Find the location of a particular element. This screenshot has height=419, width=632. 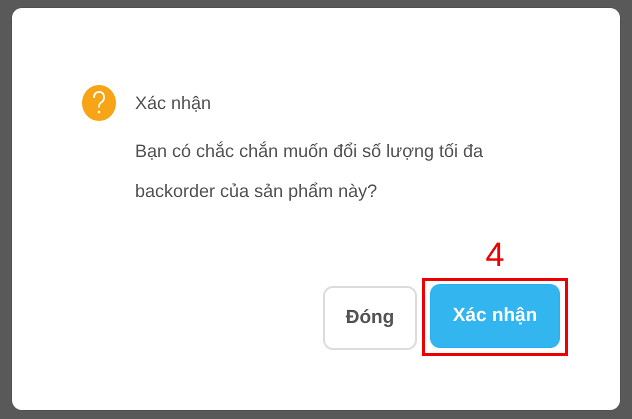

dialog-message: Bạn có chắc chắn muốn đổi số lượng tối đa backorder của sản phẩm này? is located at coordinates (309, 171).